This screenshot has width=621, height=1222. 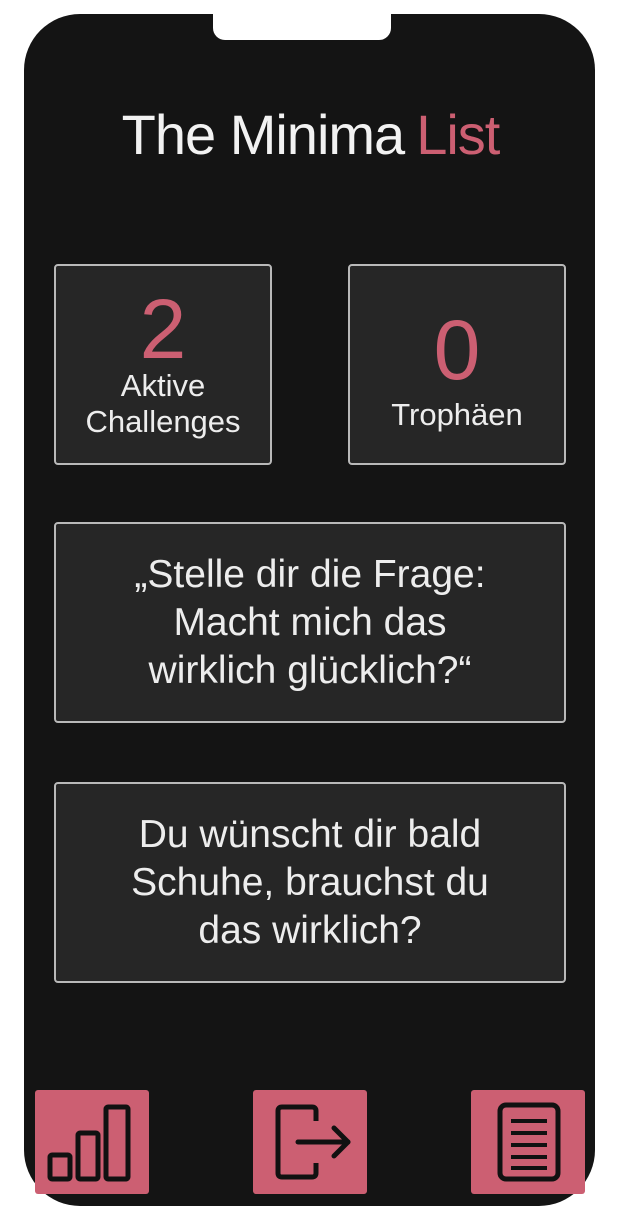 What do you see at coordinates (163, 328) in the screenshot?
I see `active-challenges-count: 2` at bounding box center [163, 328].